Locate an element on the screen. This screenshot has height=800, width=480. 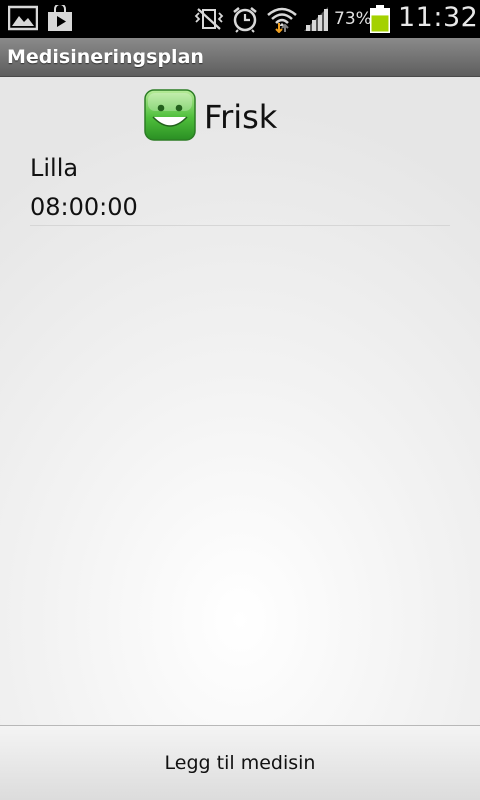
battery-percentage: 73% is located at coordinates (353, 19).